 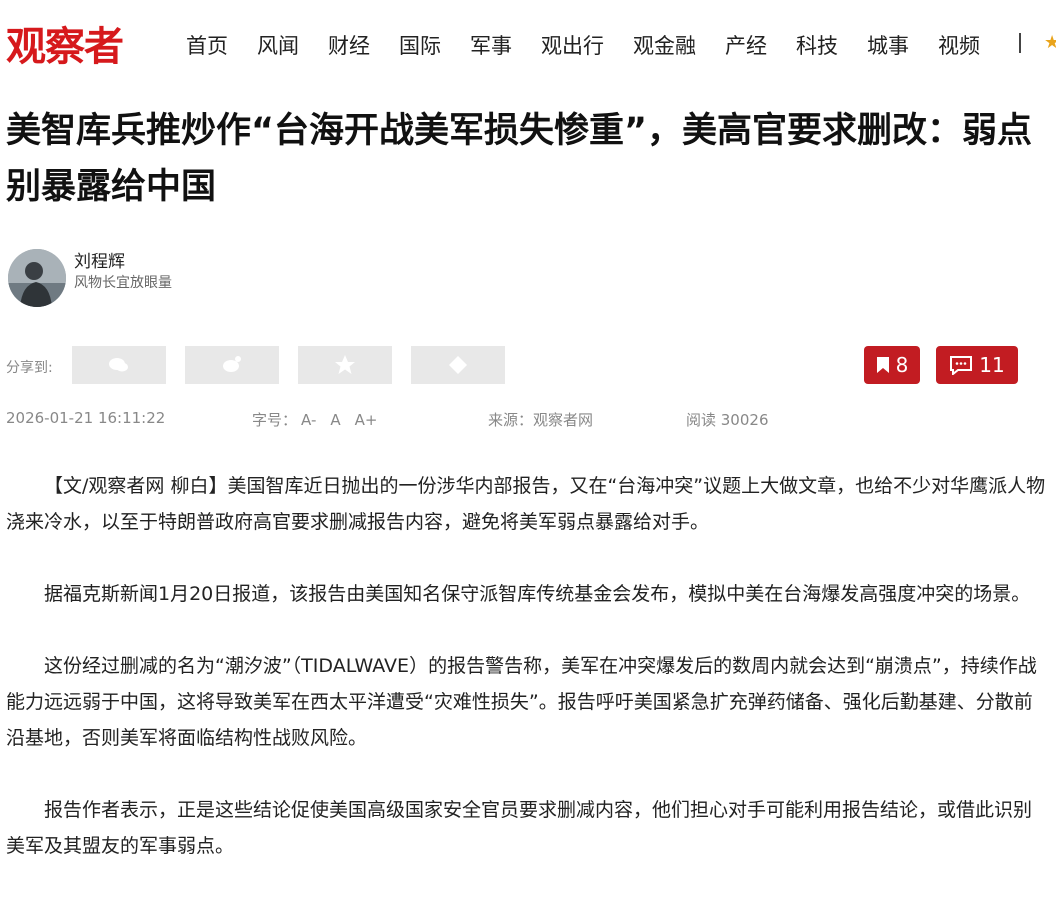 I want to click on share-qzone-button, so click(x=345, y=365).